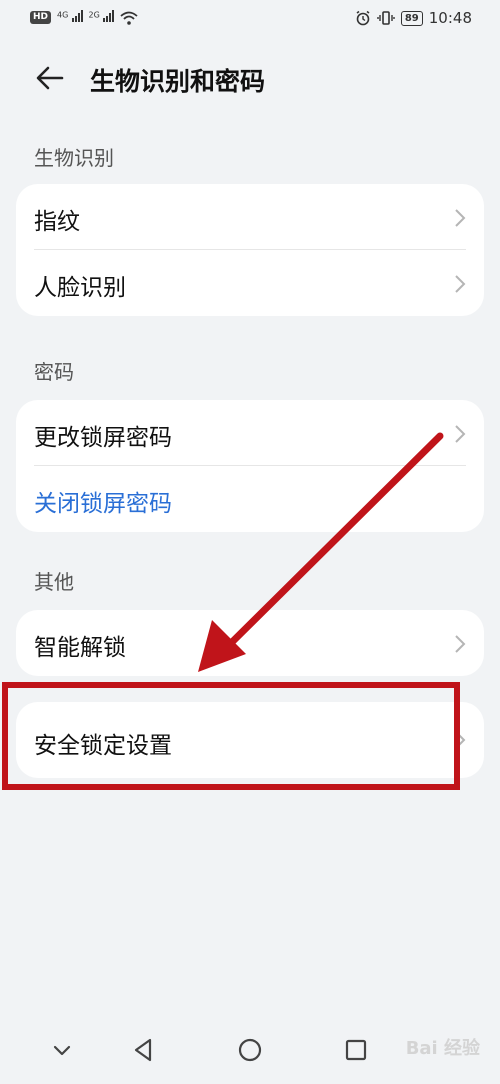 The width and height of the screenshot is (500, 1084). I want to click on row-label: 更改锁屏密码, so click(103, 438).